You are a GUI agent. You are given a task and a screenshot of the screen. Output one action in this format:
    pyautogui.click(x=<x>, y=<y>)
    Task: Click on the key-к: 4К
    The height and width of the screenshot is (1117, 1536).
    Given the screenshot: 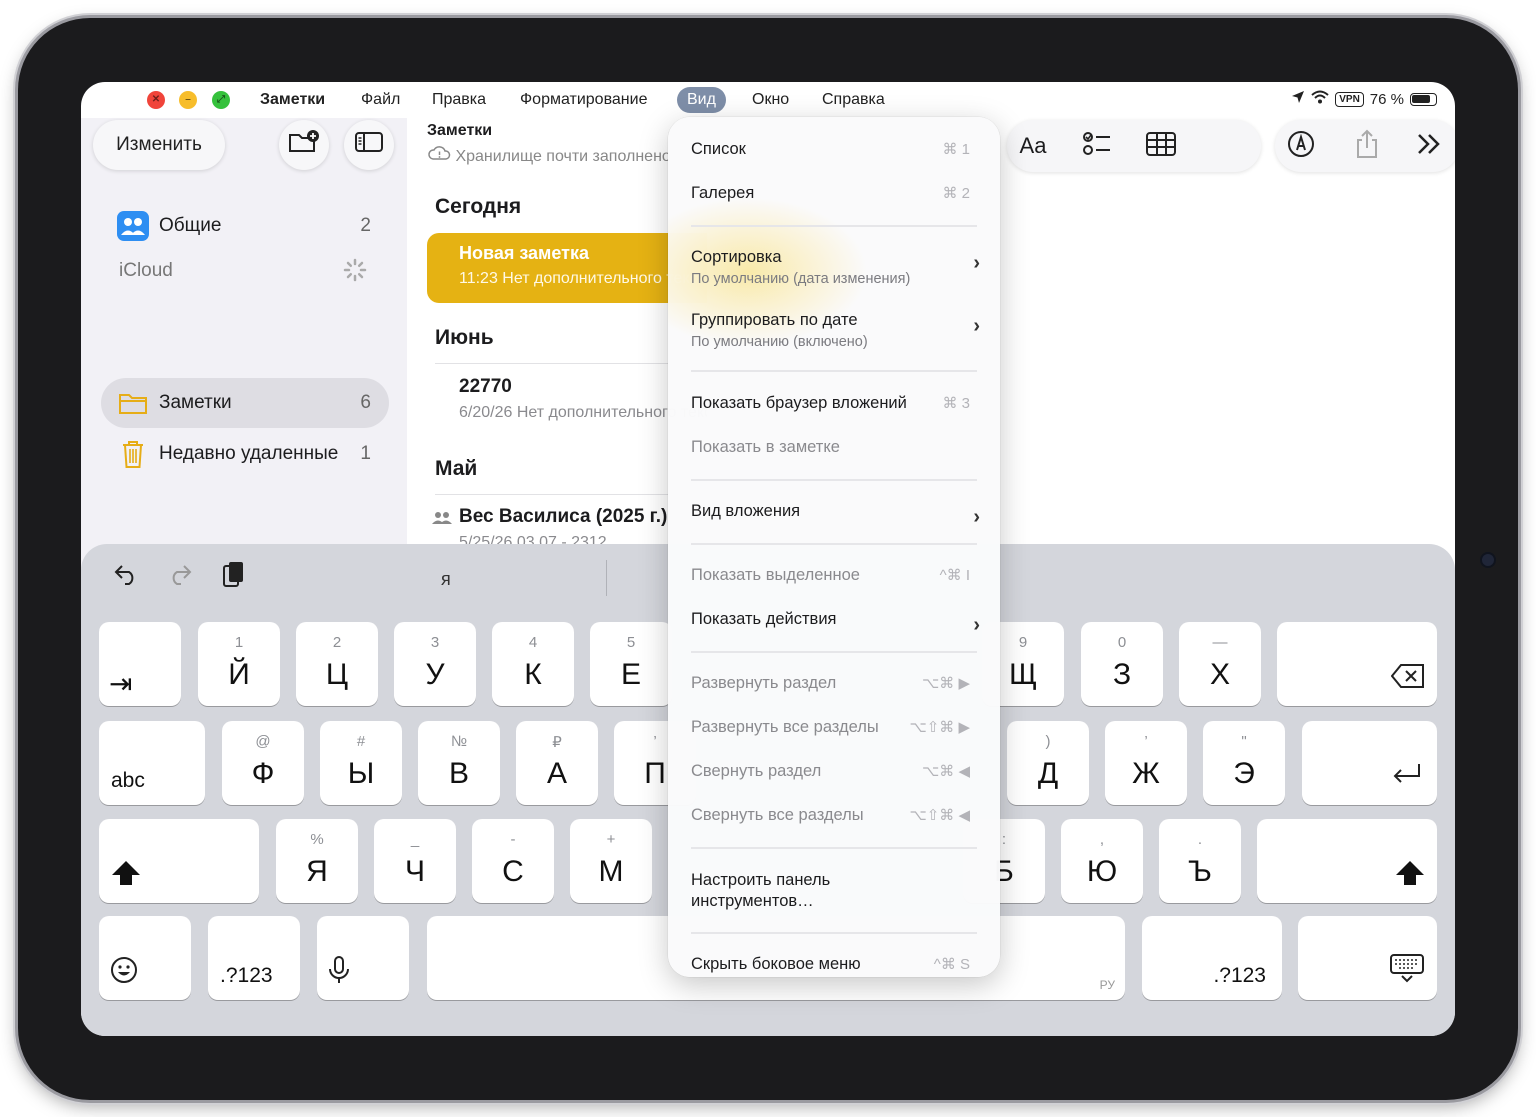 What is the action you would take?
    pyautogui.click(x=533, y=664)
    